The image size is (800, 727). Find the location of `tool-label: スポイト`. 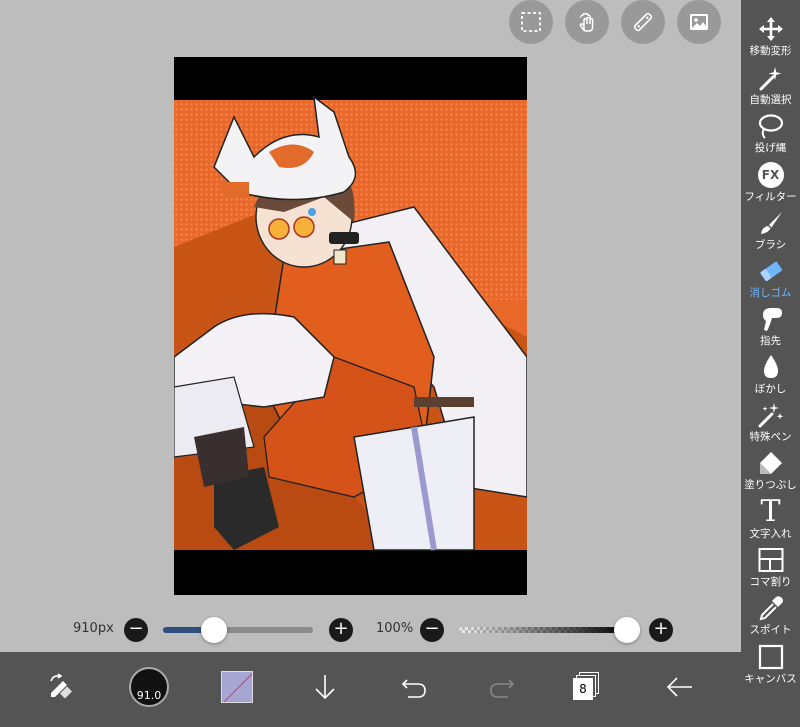

tool-label: スポイト is located at coordinates (770, 630).